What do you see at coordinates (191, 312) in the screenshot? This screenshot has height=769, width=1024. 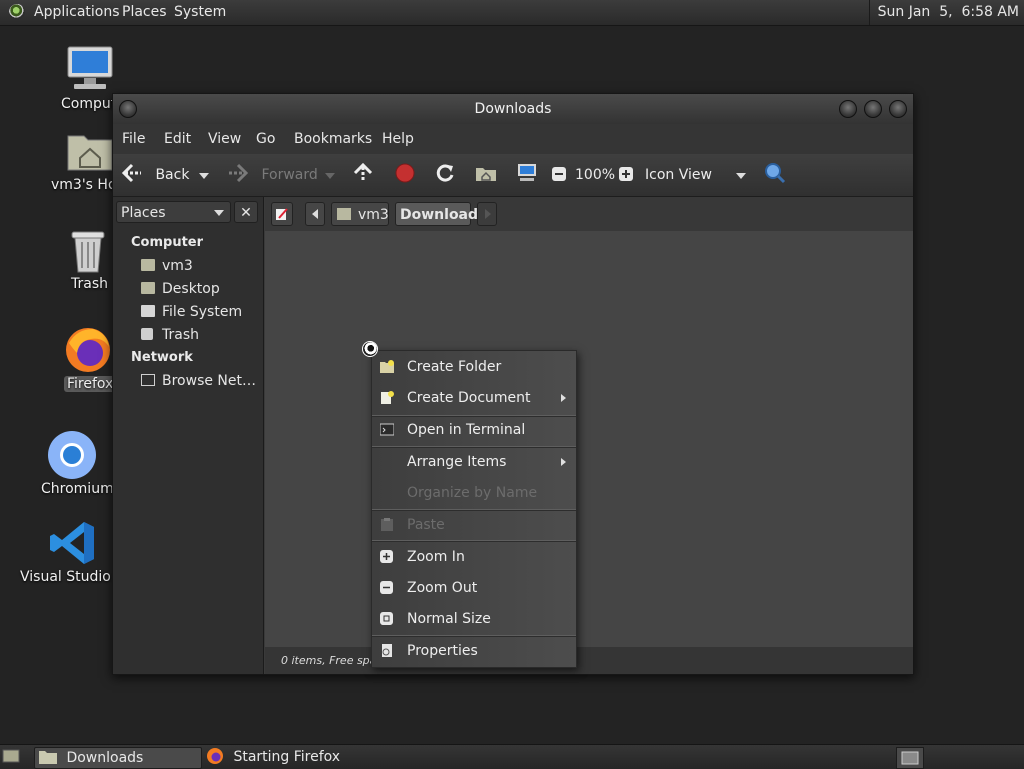 I see `sidebar-item-file-system: File System` at bounding box center [191, 312].